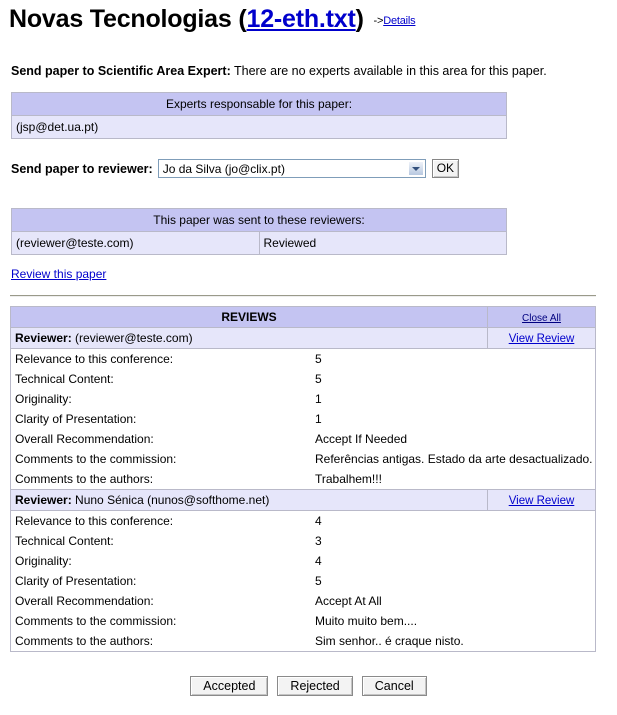 Image resolution: width=617 pixels, height=715 pixels. I want to click on expert-email: (jsp@det.ua.pt), so click(259, 127).